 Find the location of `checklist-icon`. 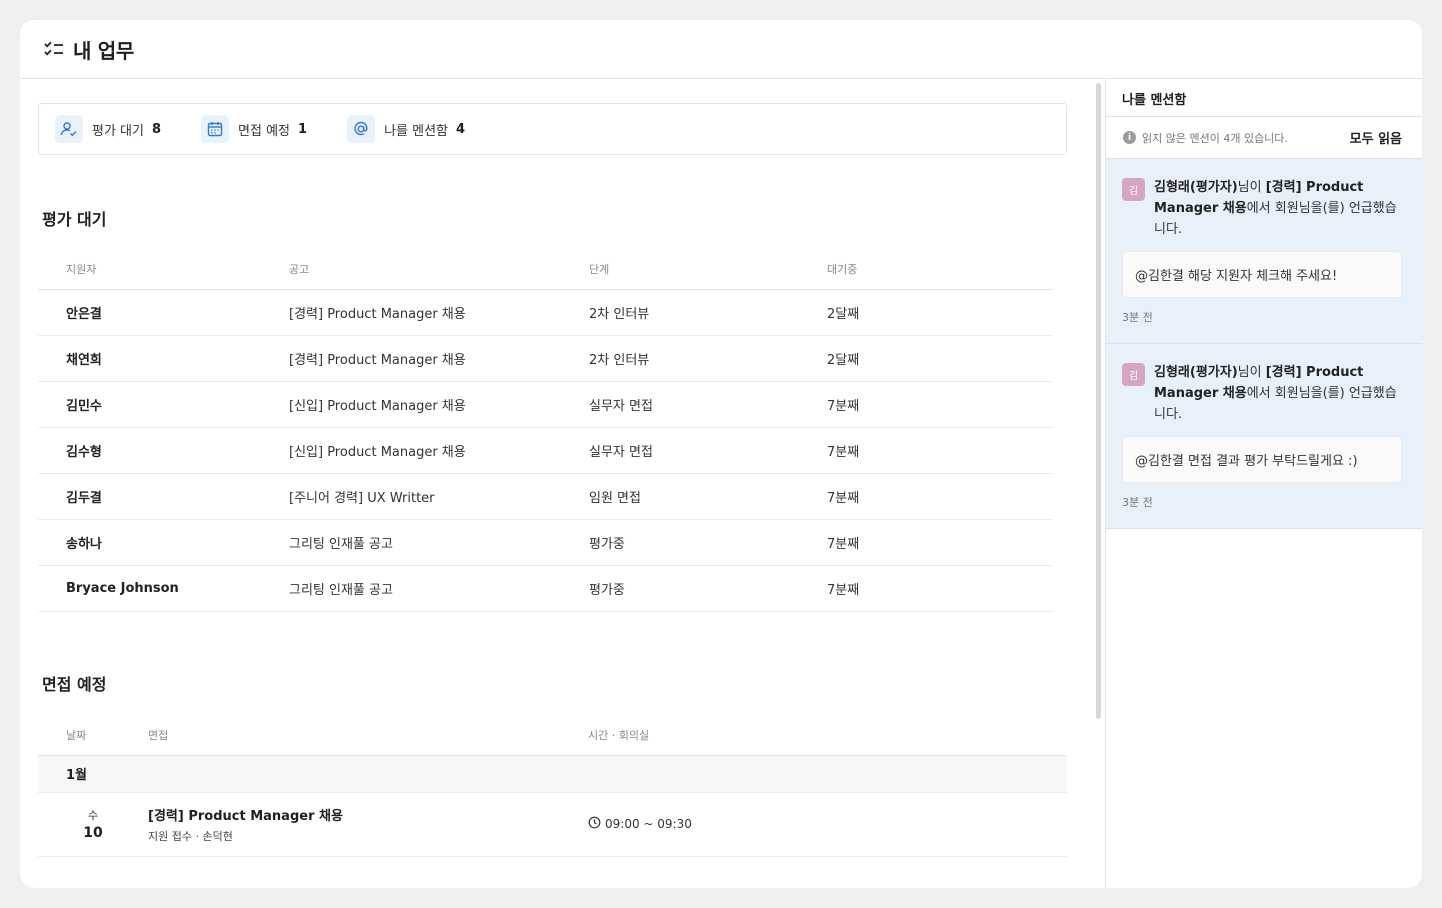

checklist-icon is located at coordinates (54, 49).